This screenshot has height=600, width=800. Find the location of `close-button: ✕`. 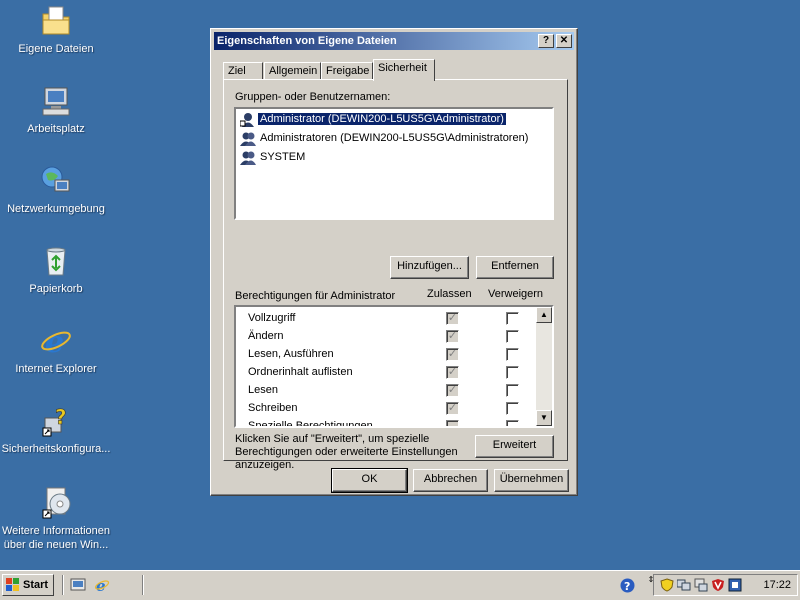

close-button: ✕ is located at coordinates (564, 41).